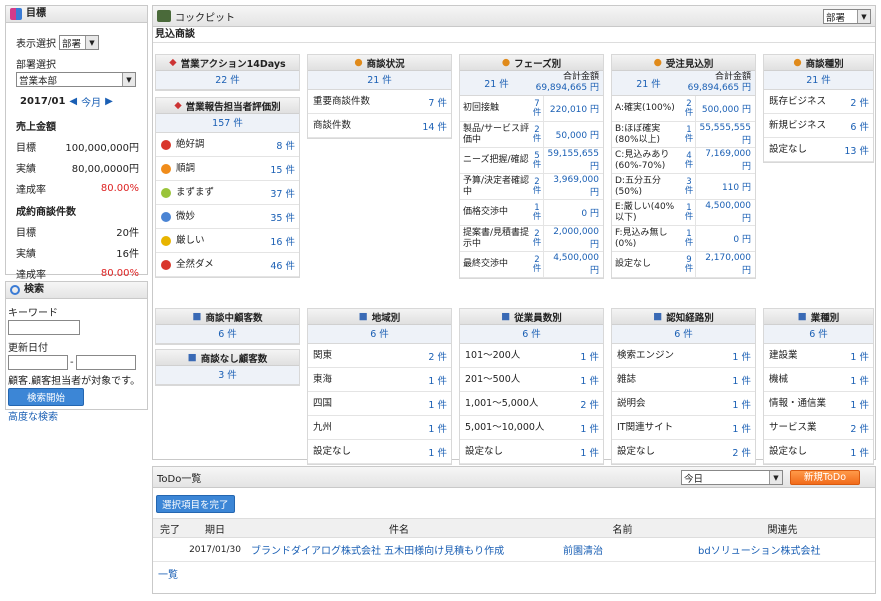 This screenshot has height=601, width=881. I want to click on new-todo-button: 新規ToDo, so click(825, 477).